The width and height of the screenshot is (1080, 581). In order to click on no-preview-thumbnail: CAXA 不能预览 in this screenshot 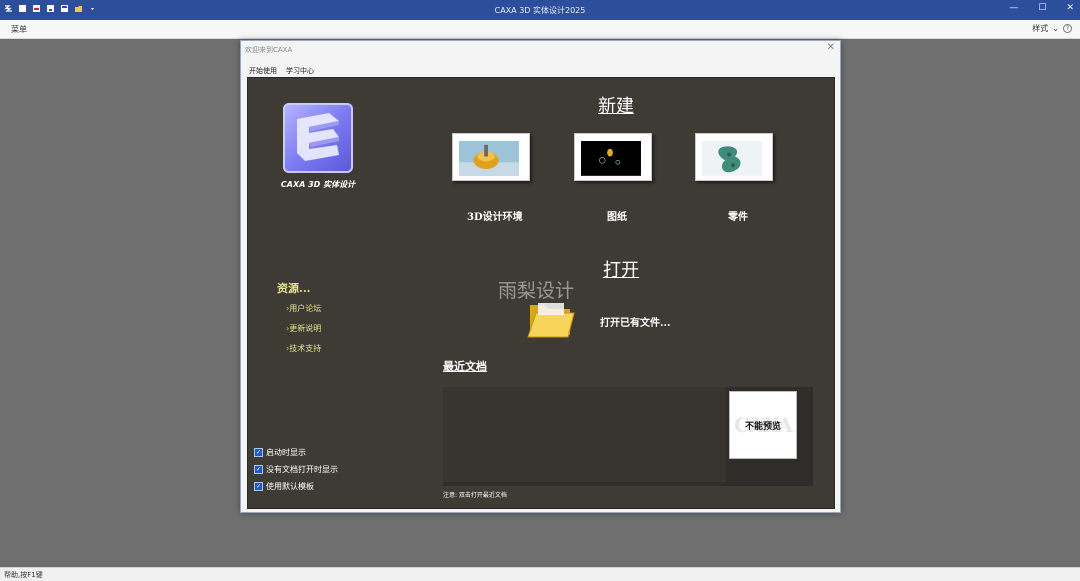, I will do `click(763, 425)`.